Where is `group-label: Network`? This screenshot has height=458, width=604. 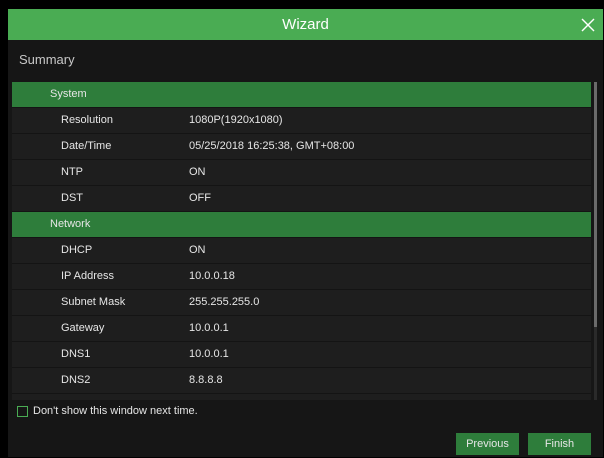 group-label: Network is located at coordinates (70, 224).